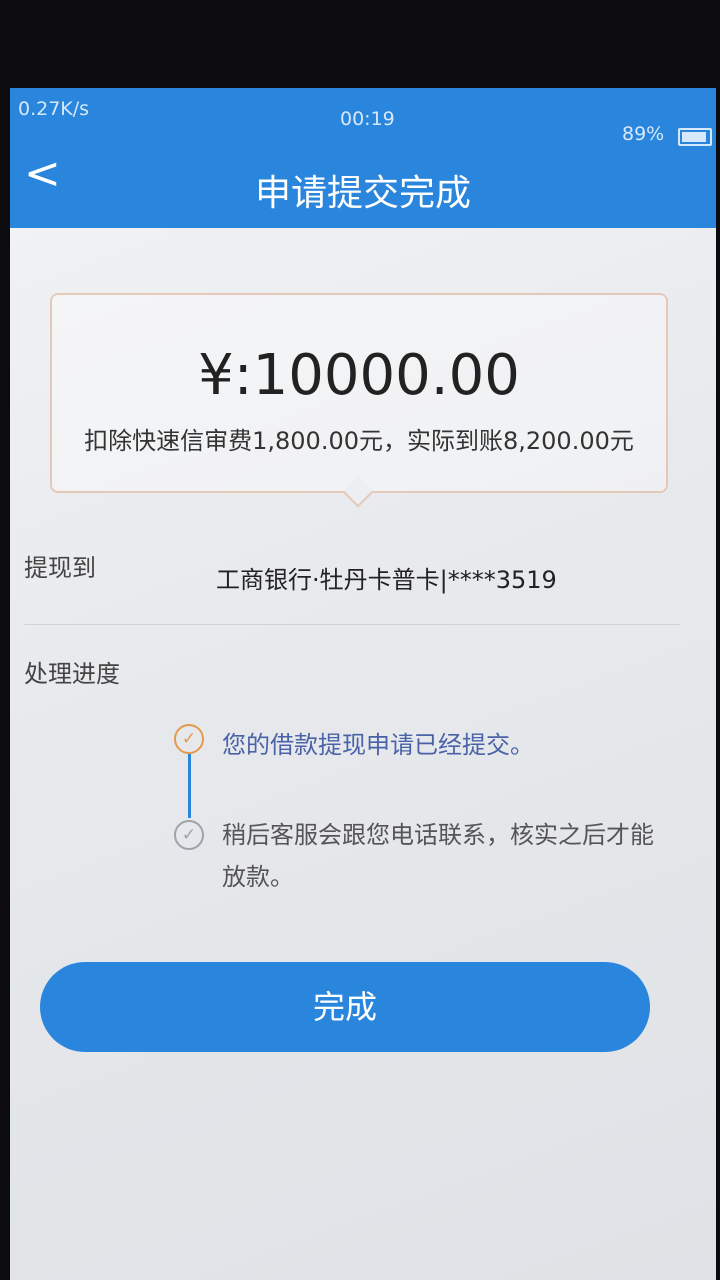 This screenshot has width=720, height=1280. Describe the element at coordinates (362, 193) in the screenshot. I see `page-title: 申请提交完成` at that location.